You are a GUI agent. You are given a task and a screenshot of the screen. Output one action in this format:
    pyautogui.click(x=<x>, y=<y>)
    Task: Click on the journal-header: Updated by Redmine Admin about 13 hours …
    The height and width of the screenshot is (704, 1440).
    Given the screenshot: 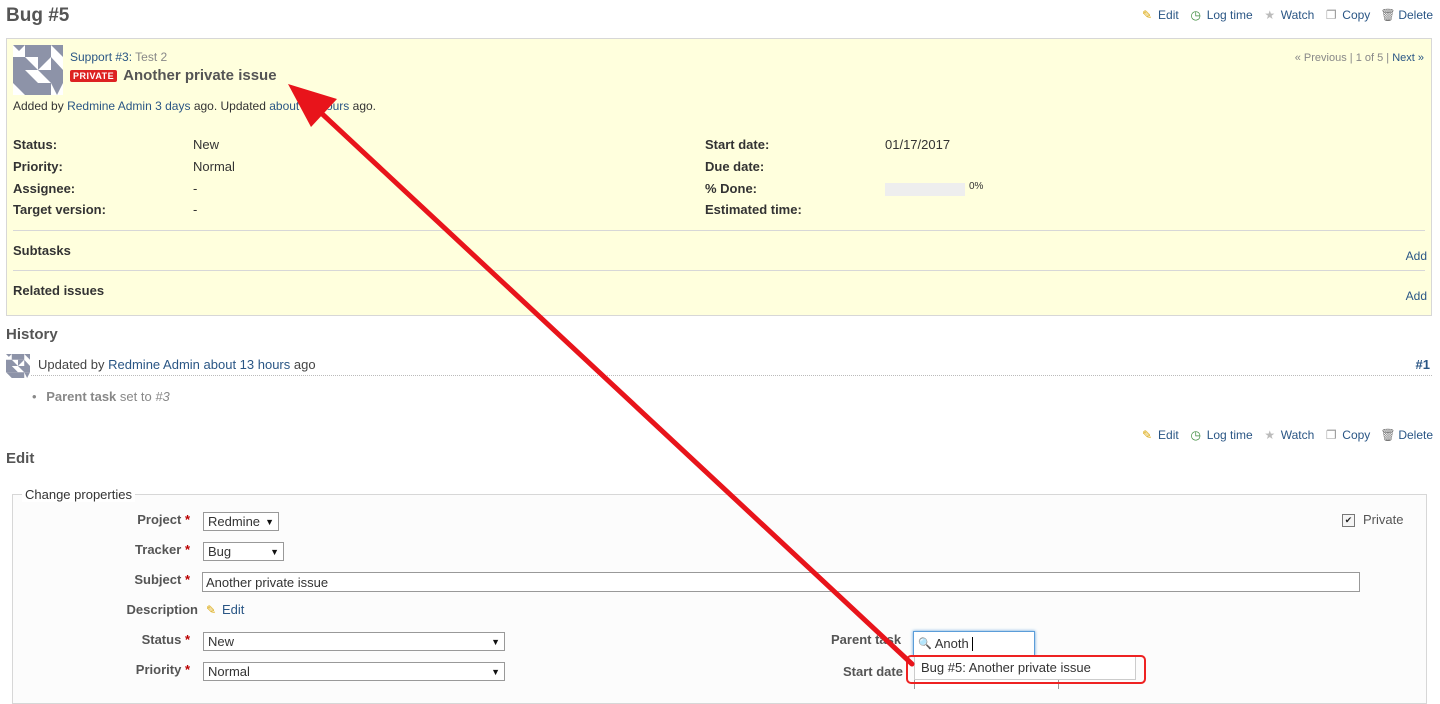 What is the action you would take?
    pyautogui.click(x=177, y=364)
    